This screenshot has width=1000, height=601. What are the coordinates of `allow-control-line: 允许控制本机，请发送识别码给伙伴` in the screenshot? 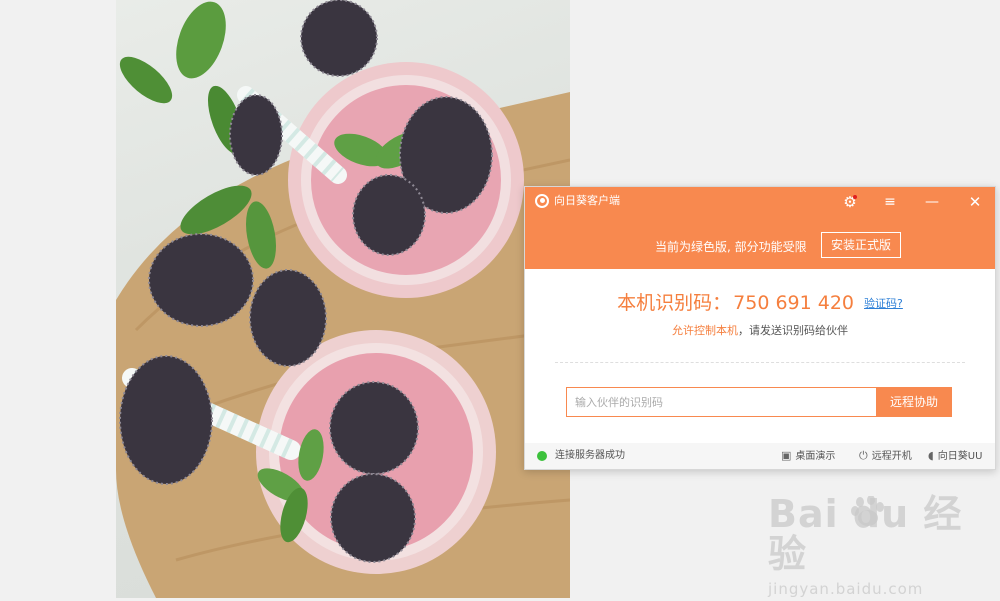 It's located at (760, 331).